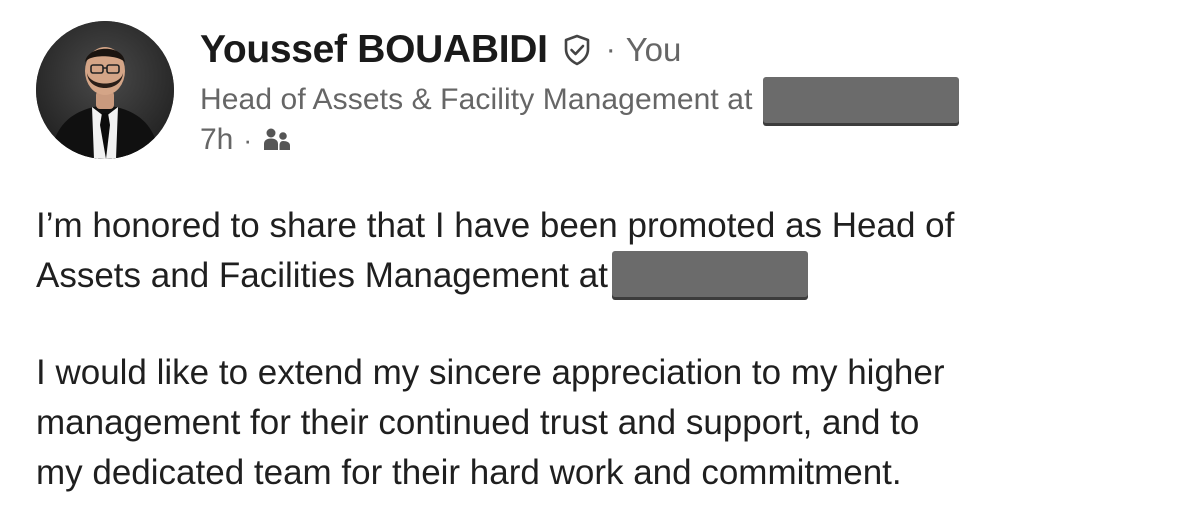 The width and height of the screenshot is (1200, 512). What do you see at coordinates (374, 50) in the screenshot?
I see `author-name: Youssef BOUABIDI` at bounding box center [374, 50].